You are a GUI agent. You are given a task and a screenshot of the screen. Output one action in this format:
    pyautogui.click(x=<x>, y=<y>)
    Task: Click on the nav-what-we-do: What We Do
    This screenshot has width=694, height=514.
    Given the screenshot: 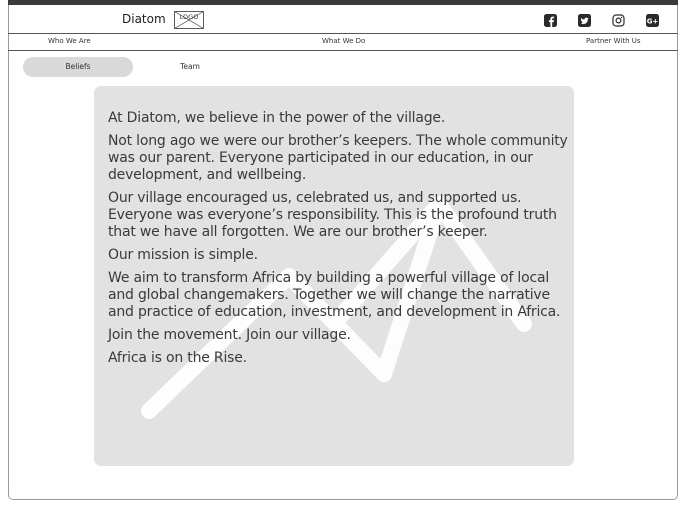 What is the action you would take?
    pyautogui.click(x=343, y=41)
    